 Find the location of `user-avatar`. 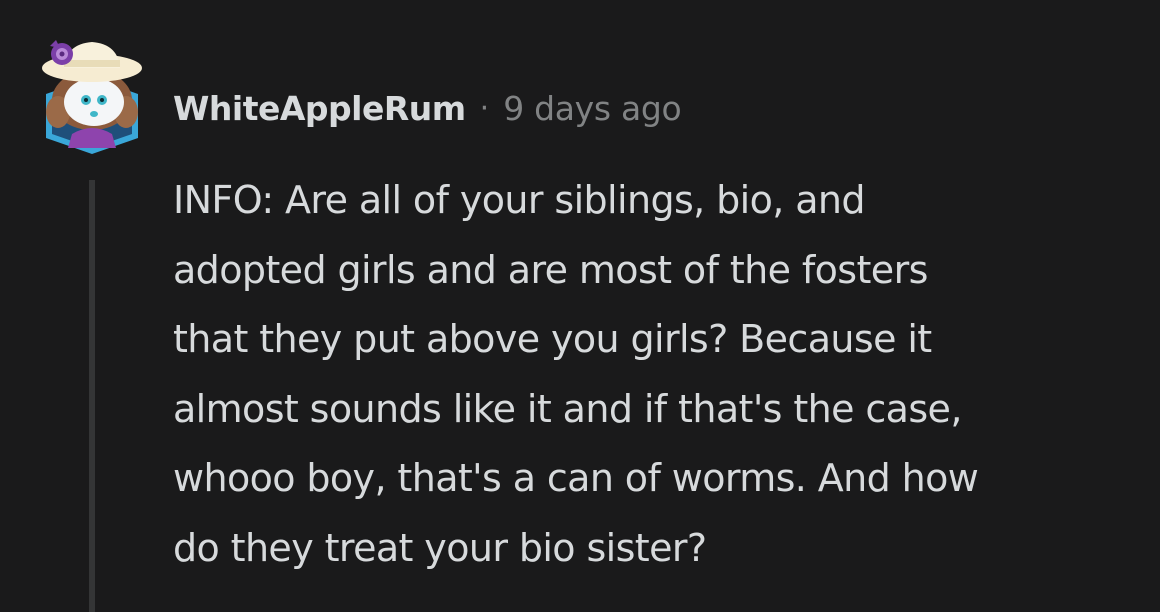

user-avatar is located at coordinates (92, 93).